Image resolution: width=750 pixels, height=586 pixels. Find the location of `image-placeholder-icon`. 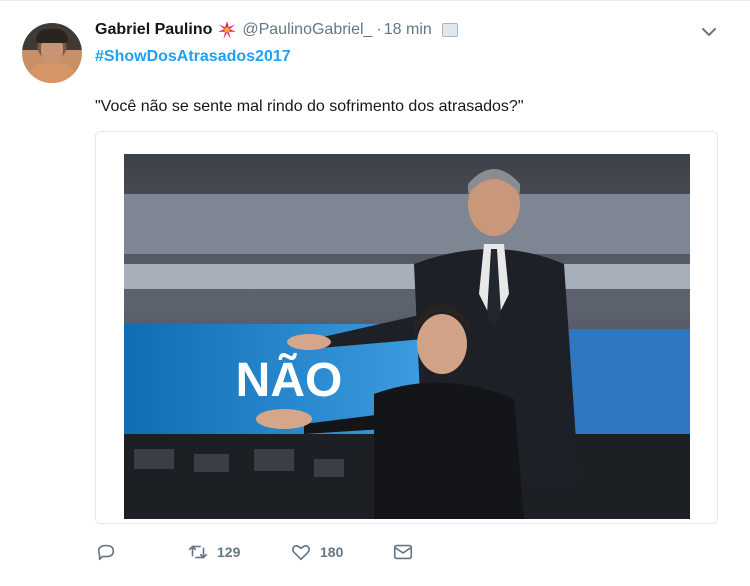

image-placeholder-icon is located at coordinates (449, 30).